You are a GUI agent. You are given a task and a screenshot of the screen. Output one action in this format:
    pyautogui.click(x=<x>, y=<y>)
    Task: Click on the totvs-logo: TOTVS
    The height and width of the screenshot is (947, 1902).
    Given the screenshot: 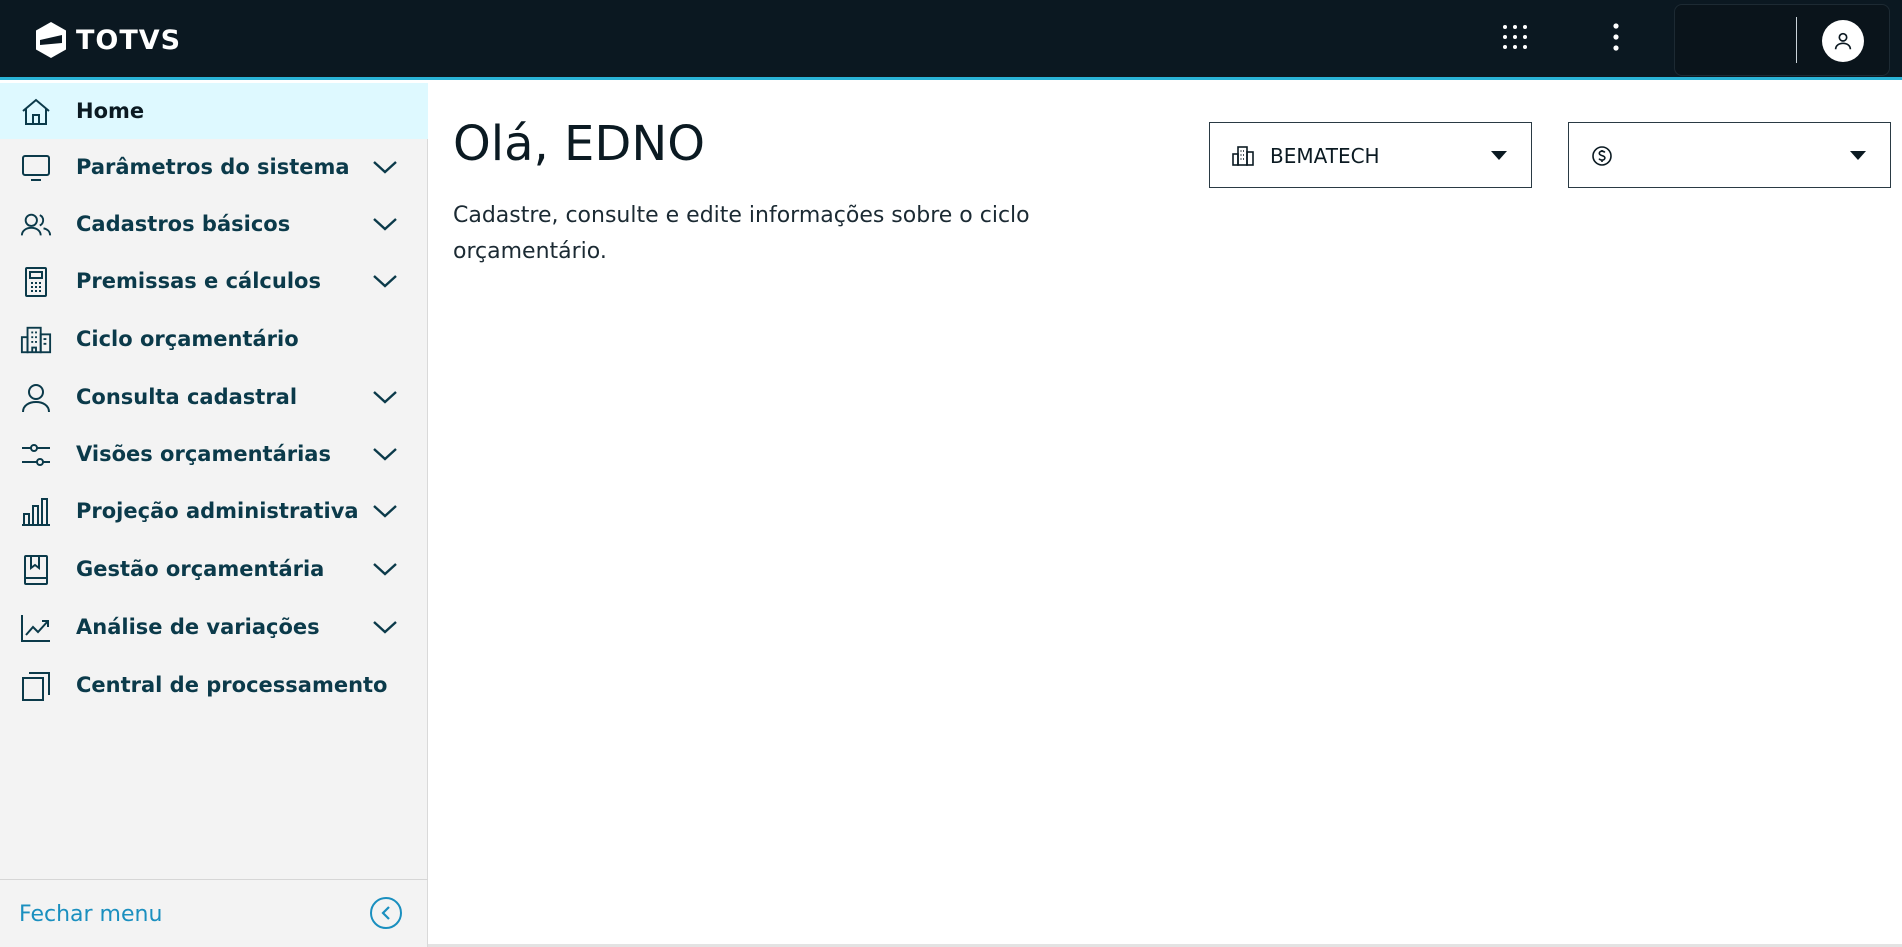 What is the action you would take?
    pyautogui.click(x=107, y=40)
    